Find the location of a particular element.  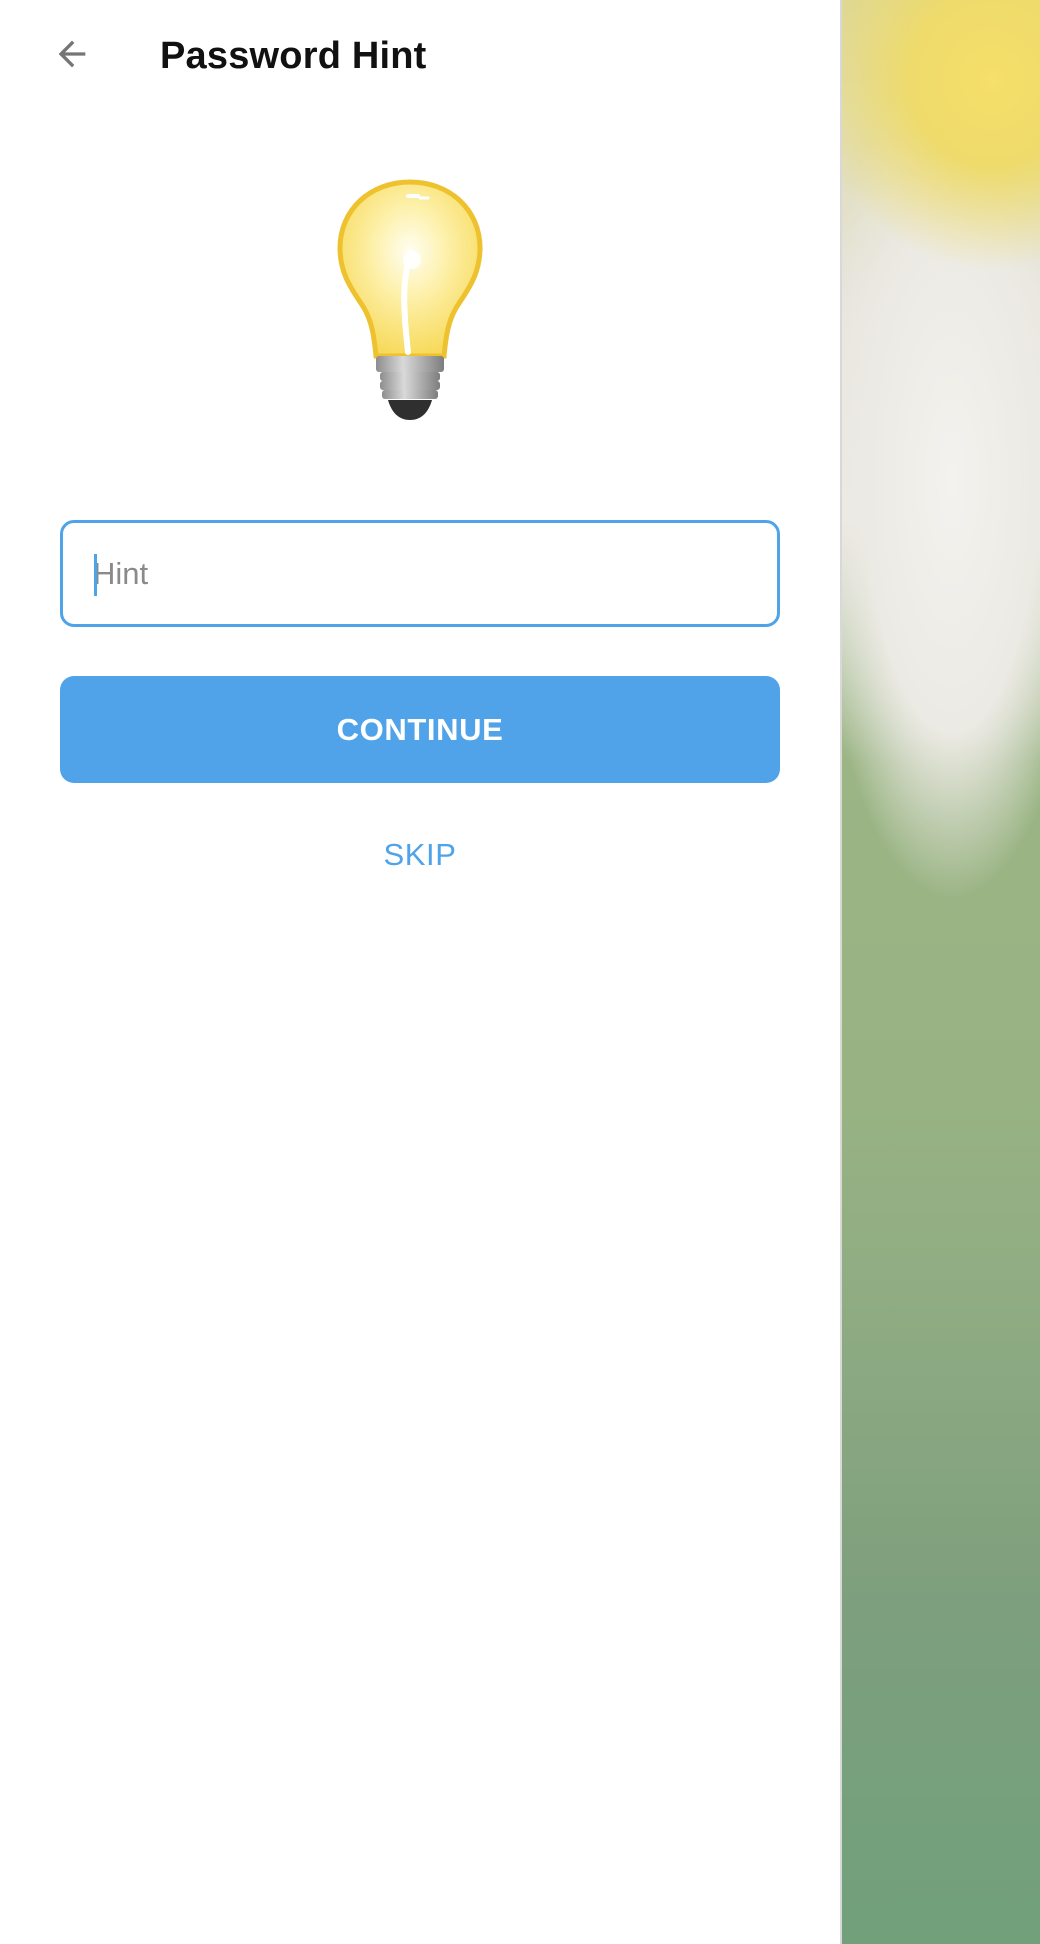

back-button is located at coordinates (72, 56).